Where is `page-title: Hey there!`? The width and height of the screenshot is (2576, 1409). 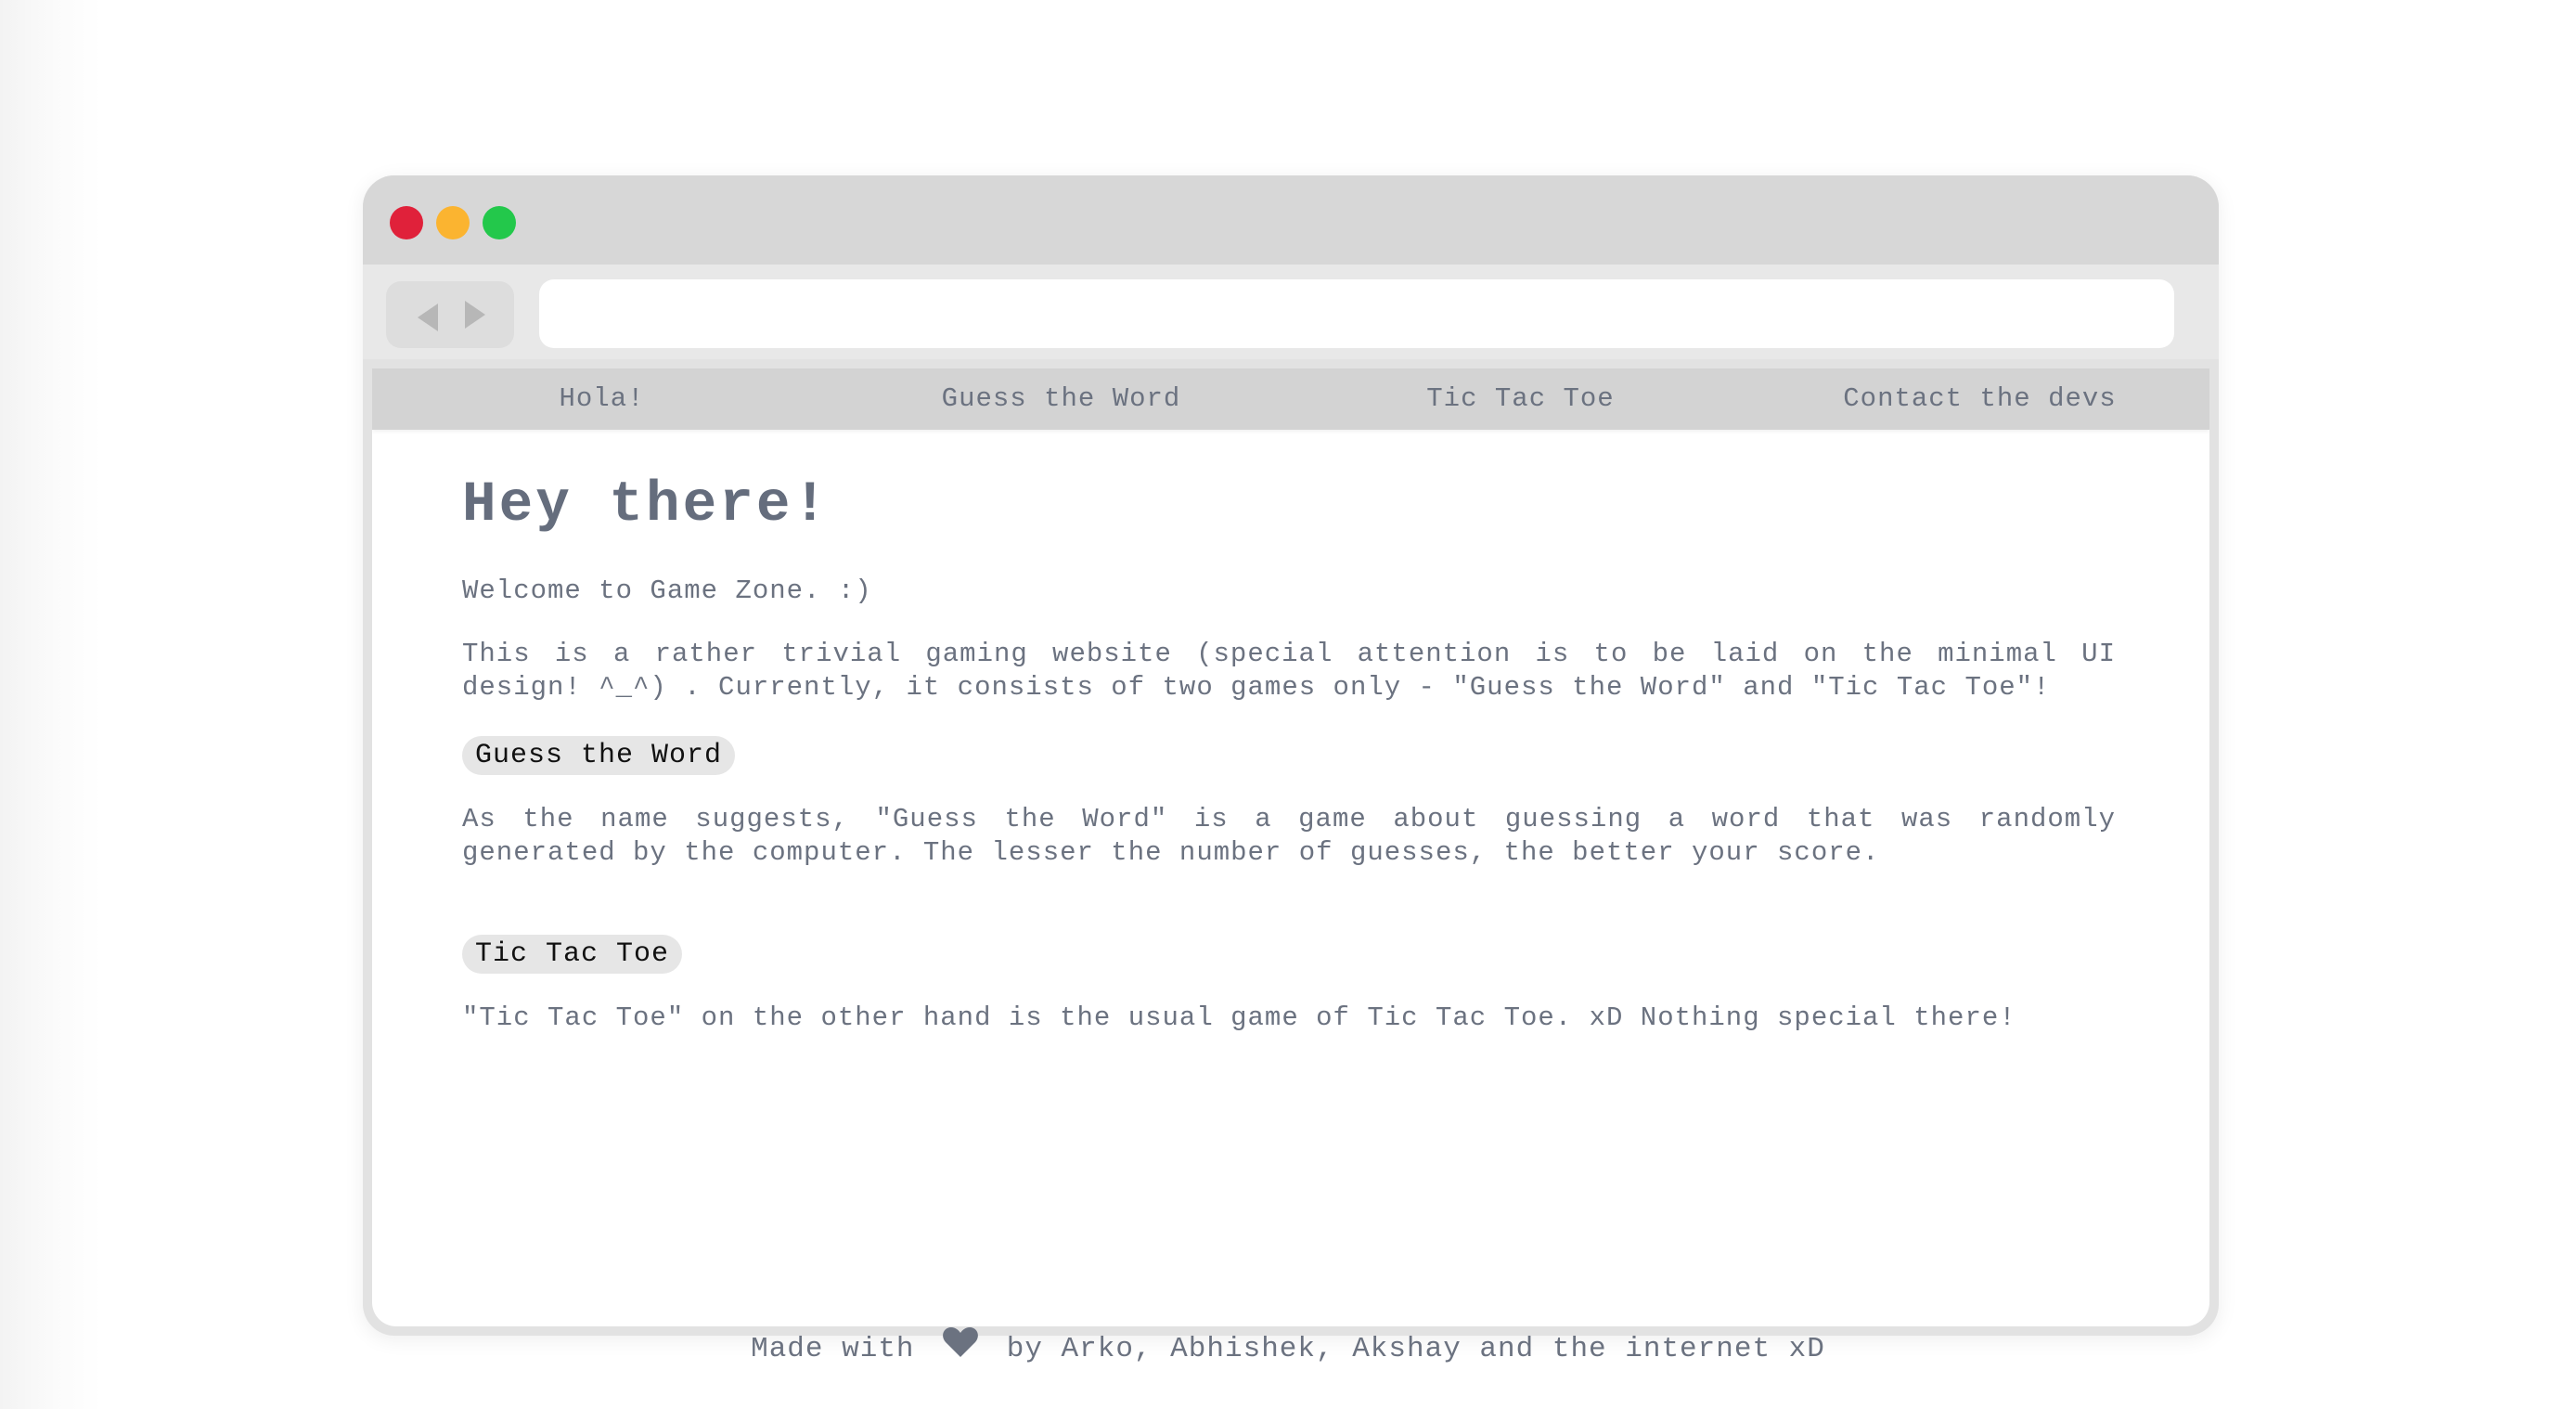 page-title: Hey there! is located at coordinates (646, 505).